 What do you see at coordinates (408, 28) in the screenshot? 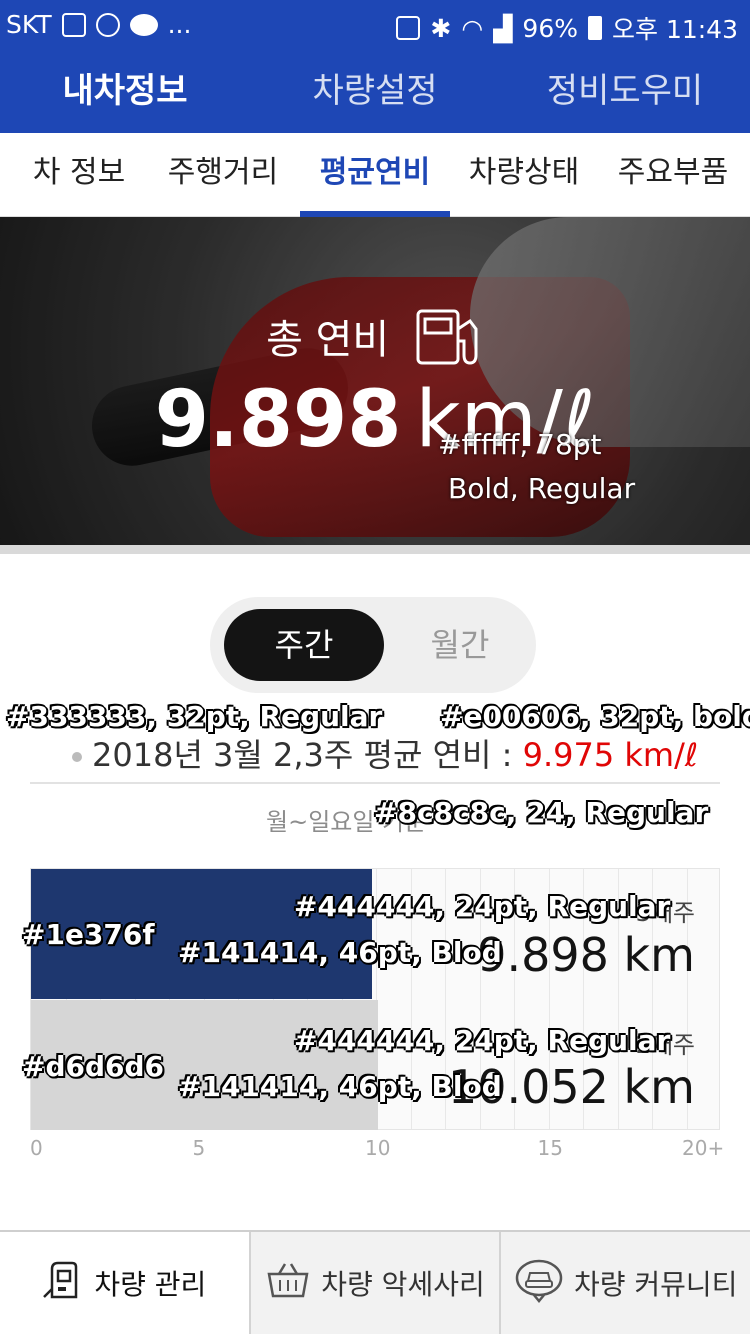
I see `battery-saver-icon` at bounding box center [408, 28].